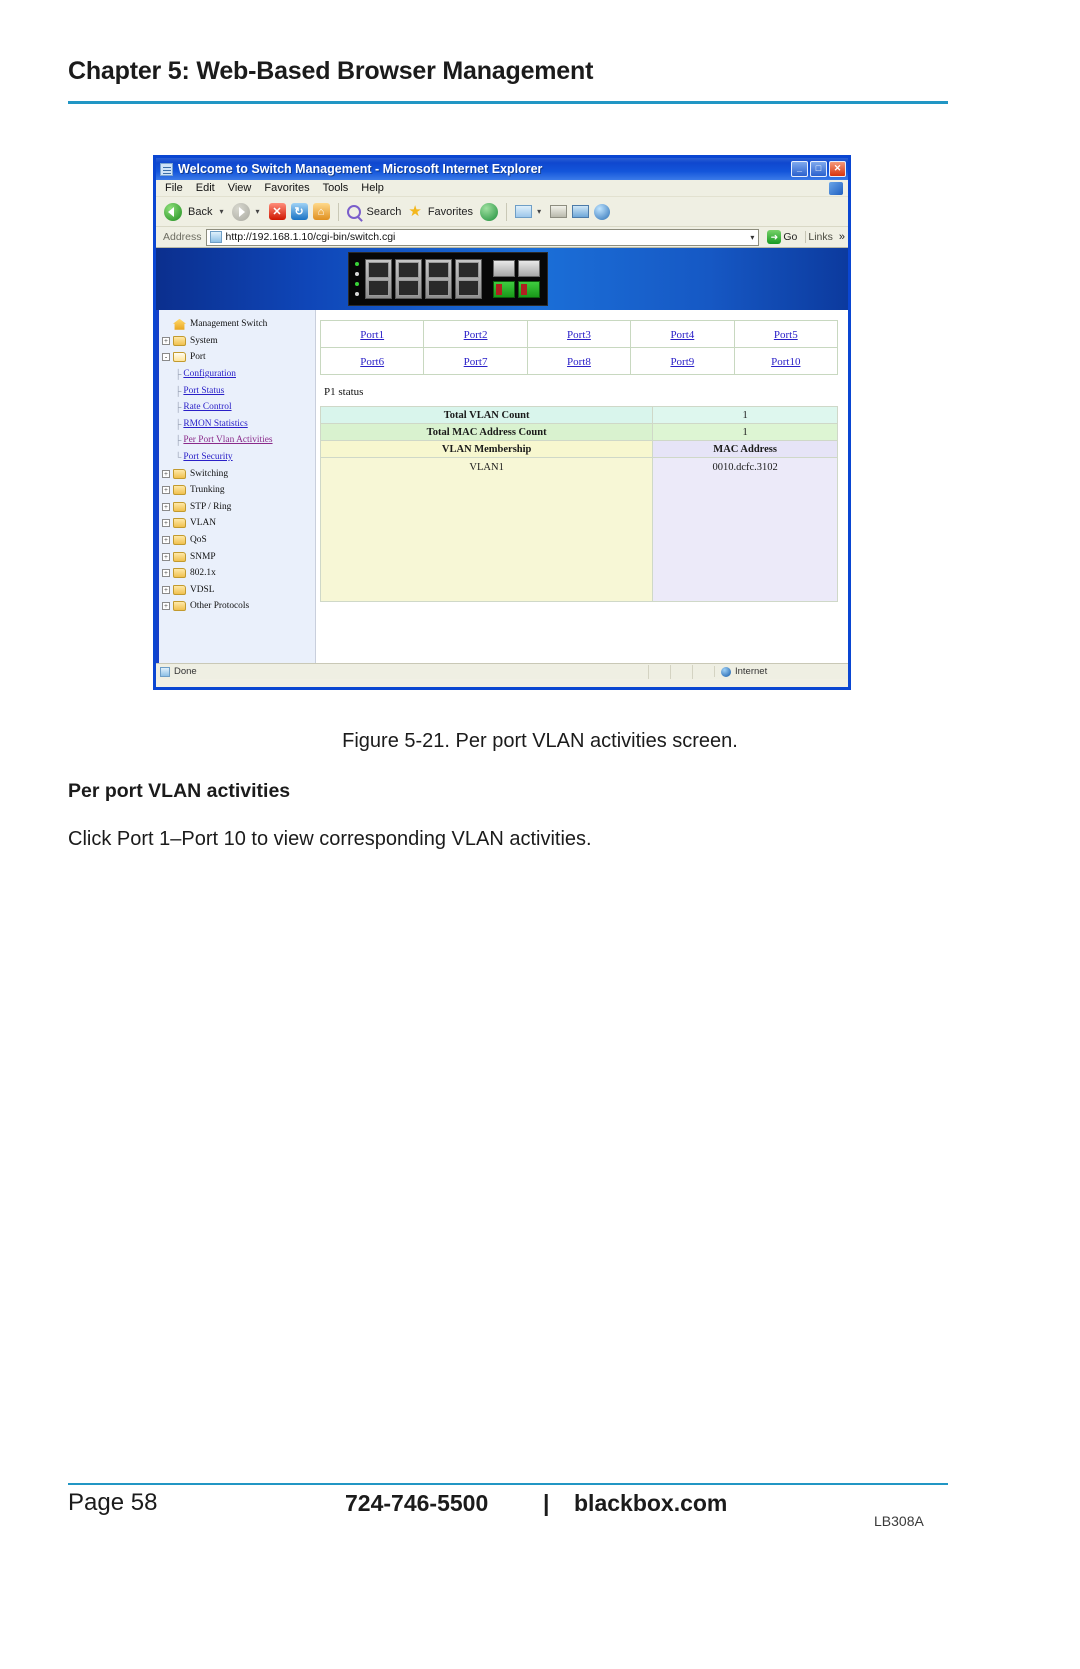  I want to click on sidebar-link-label: Configuration, so click(209, 374).